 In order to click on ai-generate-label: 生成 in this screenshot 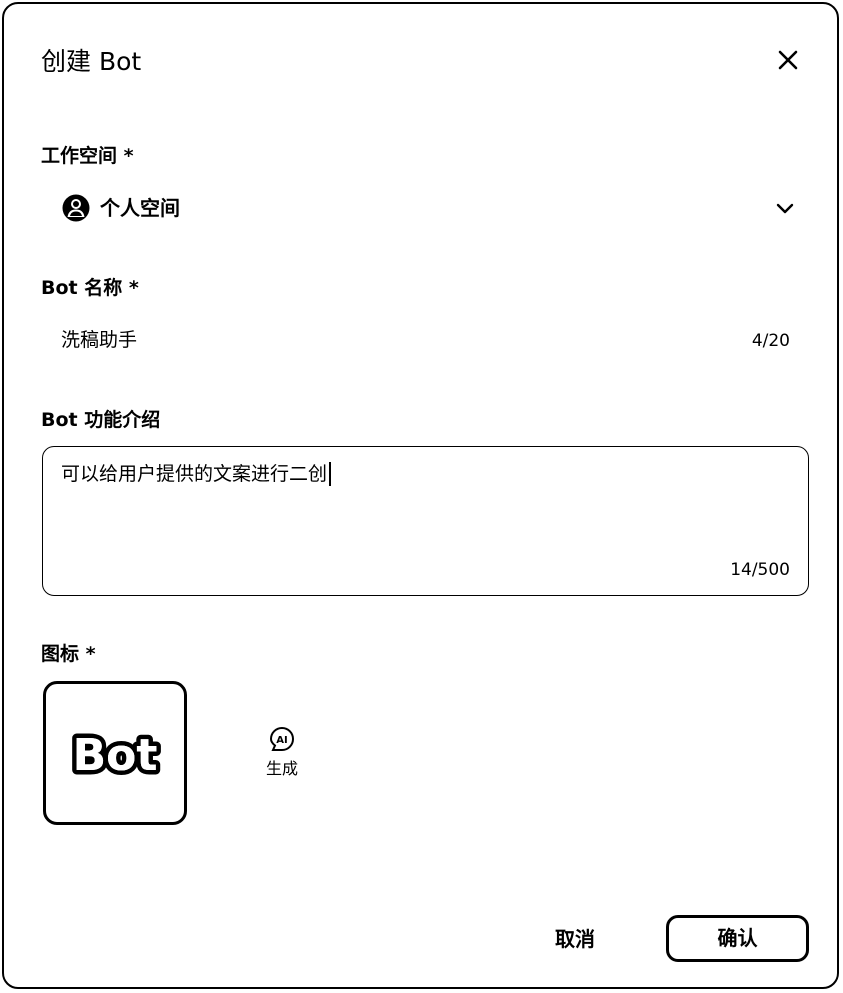, I will do `click(281, 768)`.